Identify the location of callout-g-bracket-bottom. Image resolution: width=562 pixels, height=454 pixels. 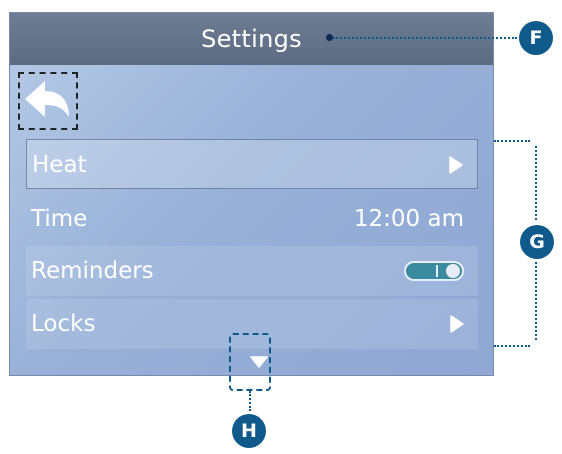
(512, 346).